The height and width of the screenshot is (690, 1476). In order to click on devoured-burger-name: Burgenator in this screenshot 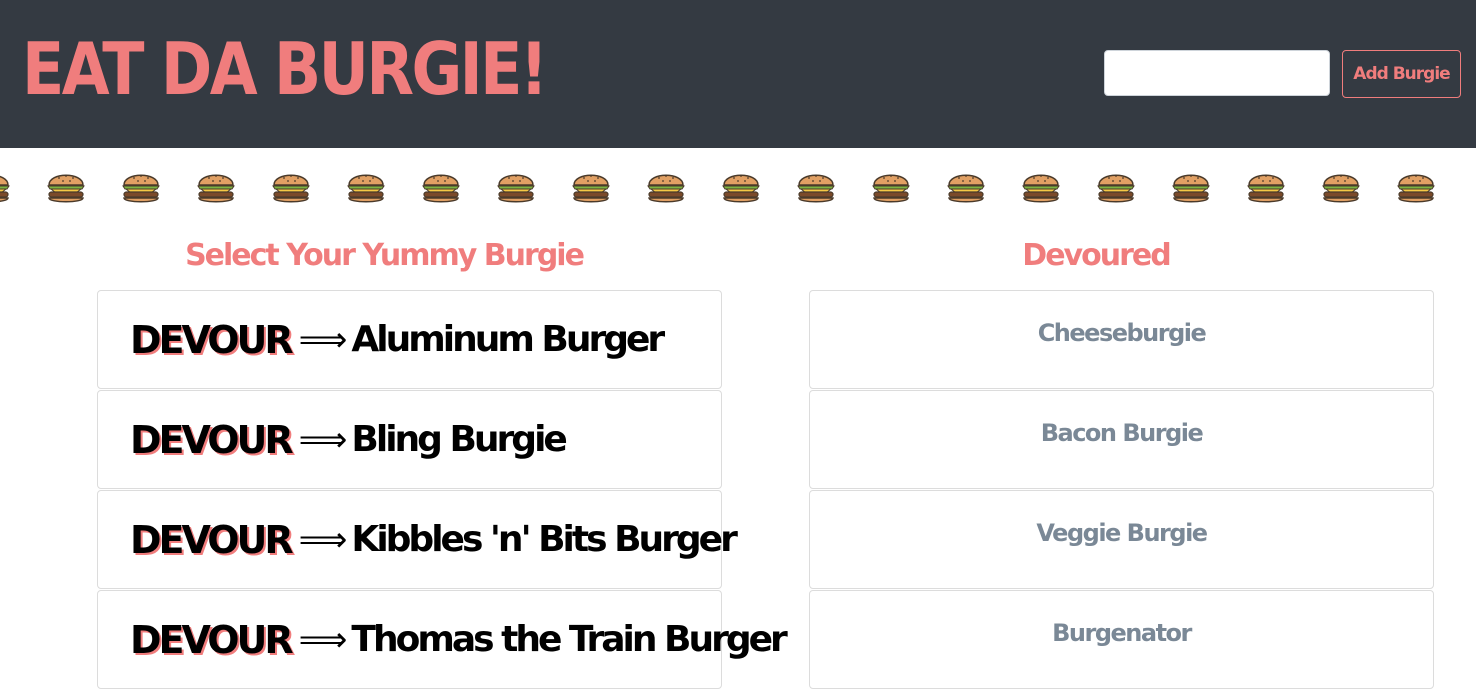, I will do `click(1122, 633)`.